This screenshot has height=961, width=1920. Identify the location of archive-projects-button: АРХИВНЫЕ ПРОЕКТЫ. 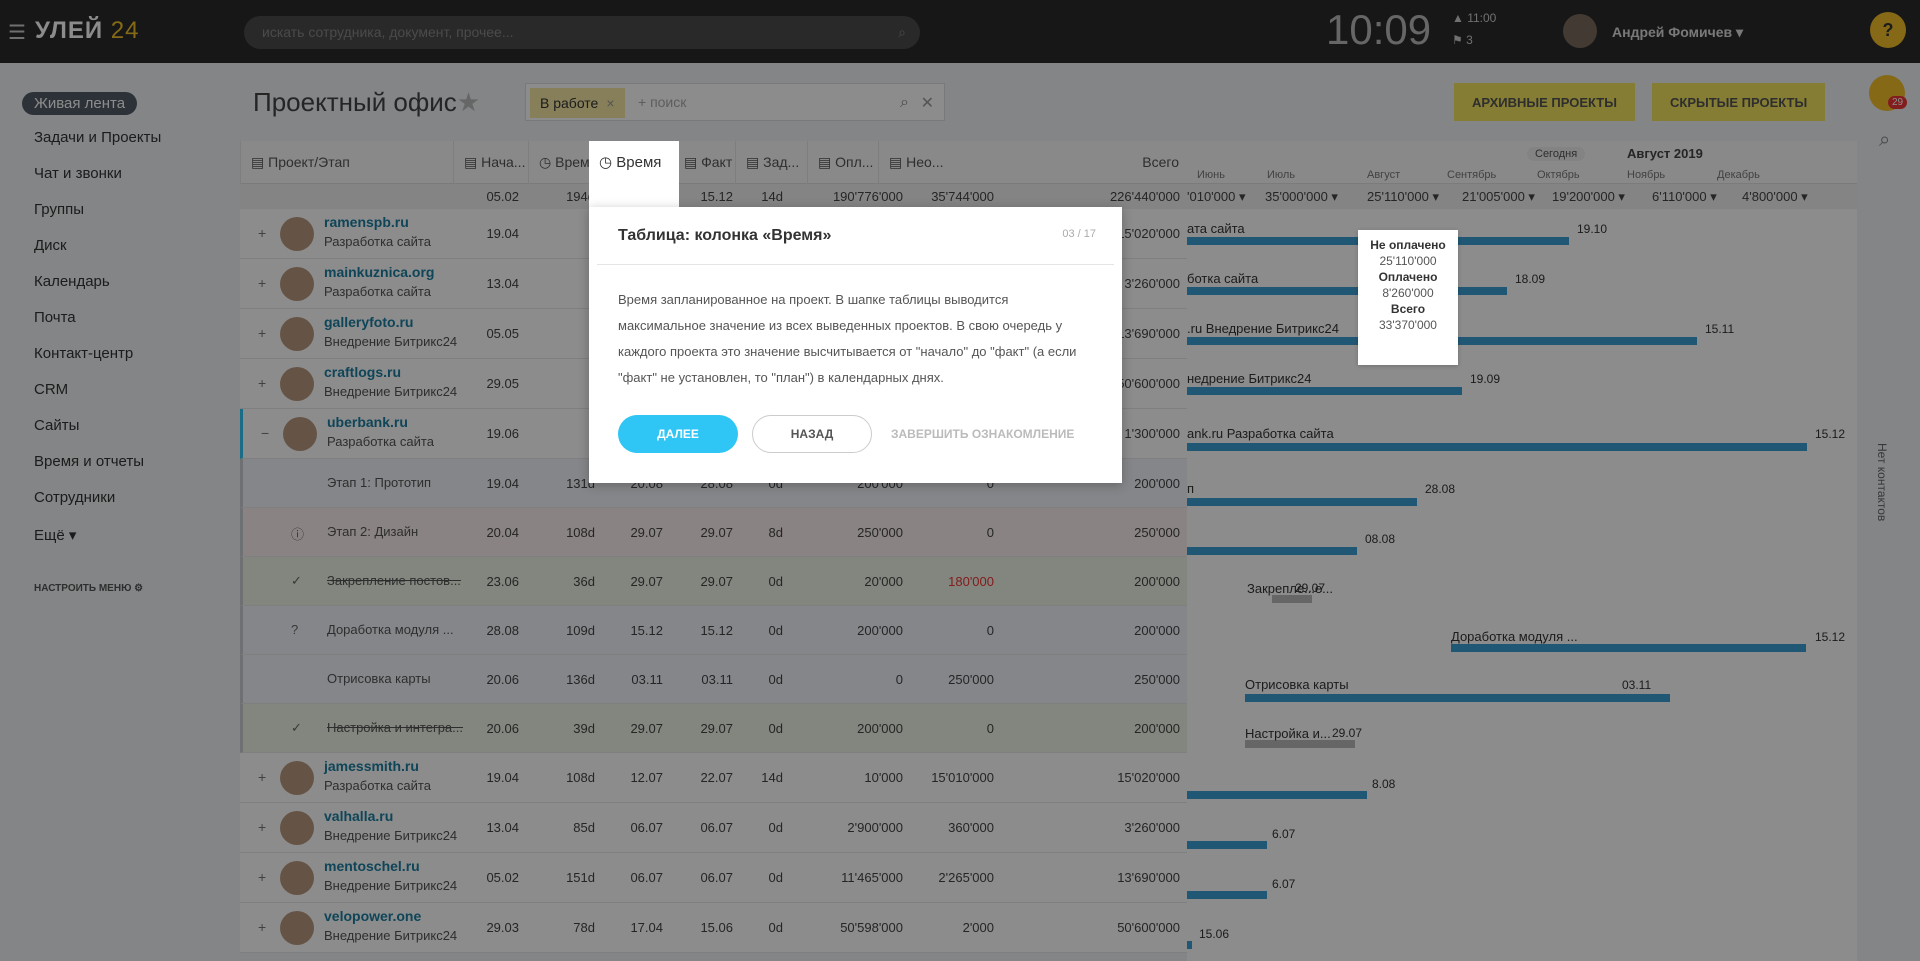
(1544, 102).